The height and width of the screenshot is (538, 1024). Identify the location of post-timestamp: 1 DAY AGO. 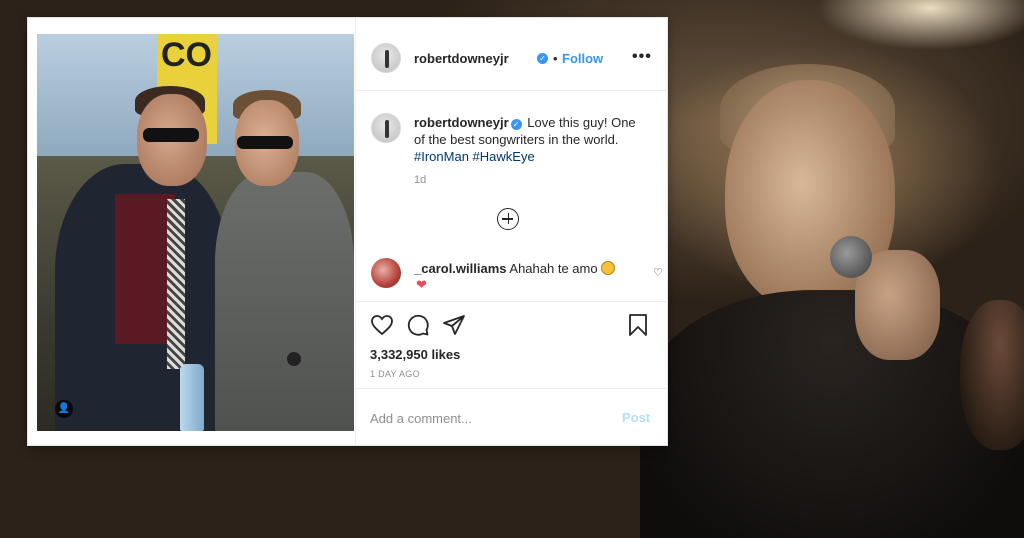
(395, 374).